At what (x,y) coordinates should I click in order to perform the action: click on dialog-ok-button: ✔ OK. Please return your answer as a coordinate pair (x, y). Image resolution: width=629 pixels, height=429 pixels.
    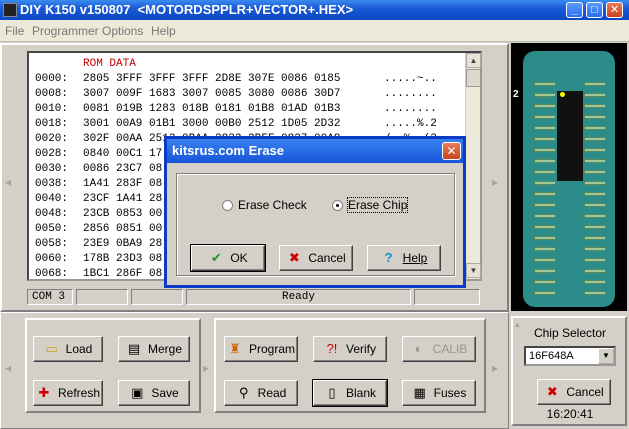
    Looking at the image, I should click on (228, 258).